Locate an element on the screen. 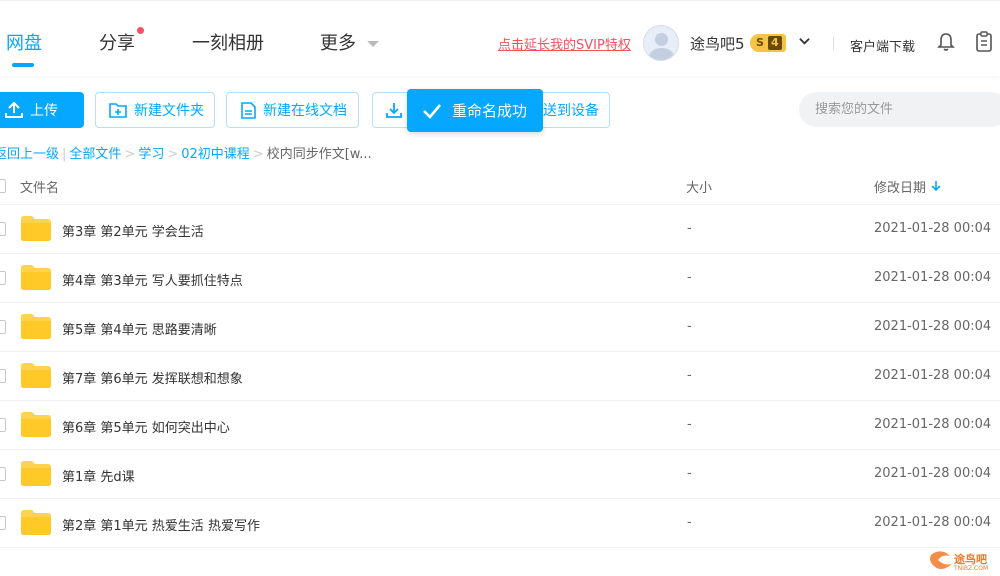 The width and height of the screenshot is (1000, 576). svip-badge: S4 is located at coordinates (768, 43).